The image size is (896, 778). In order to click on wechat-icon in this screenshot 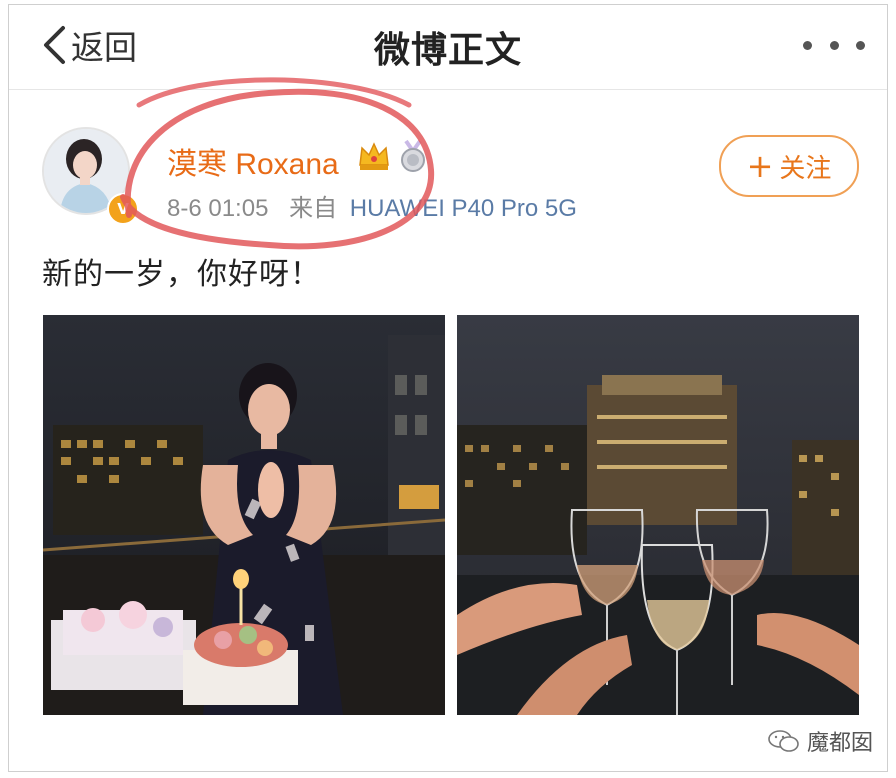, I will do `click(783, 741)`.